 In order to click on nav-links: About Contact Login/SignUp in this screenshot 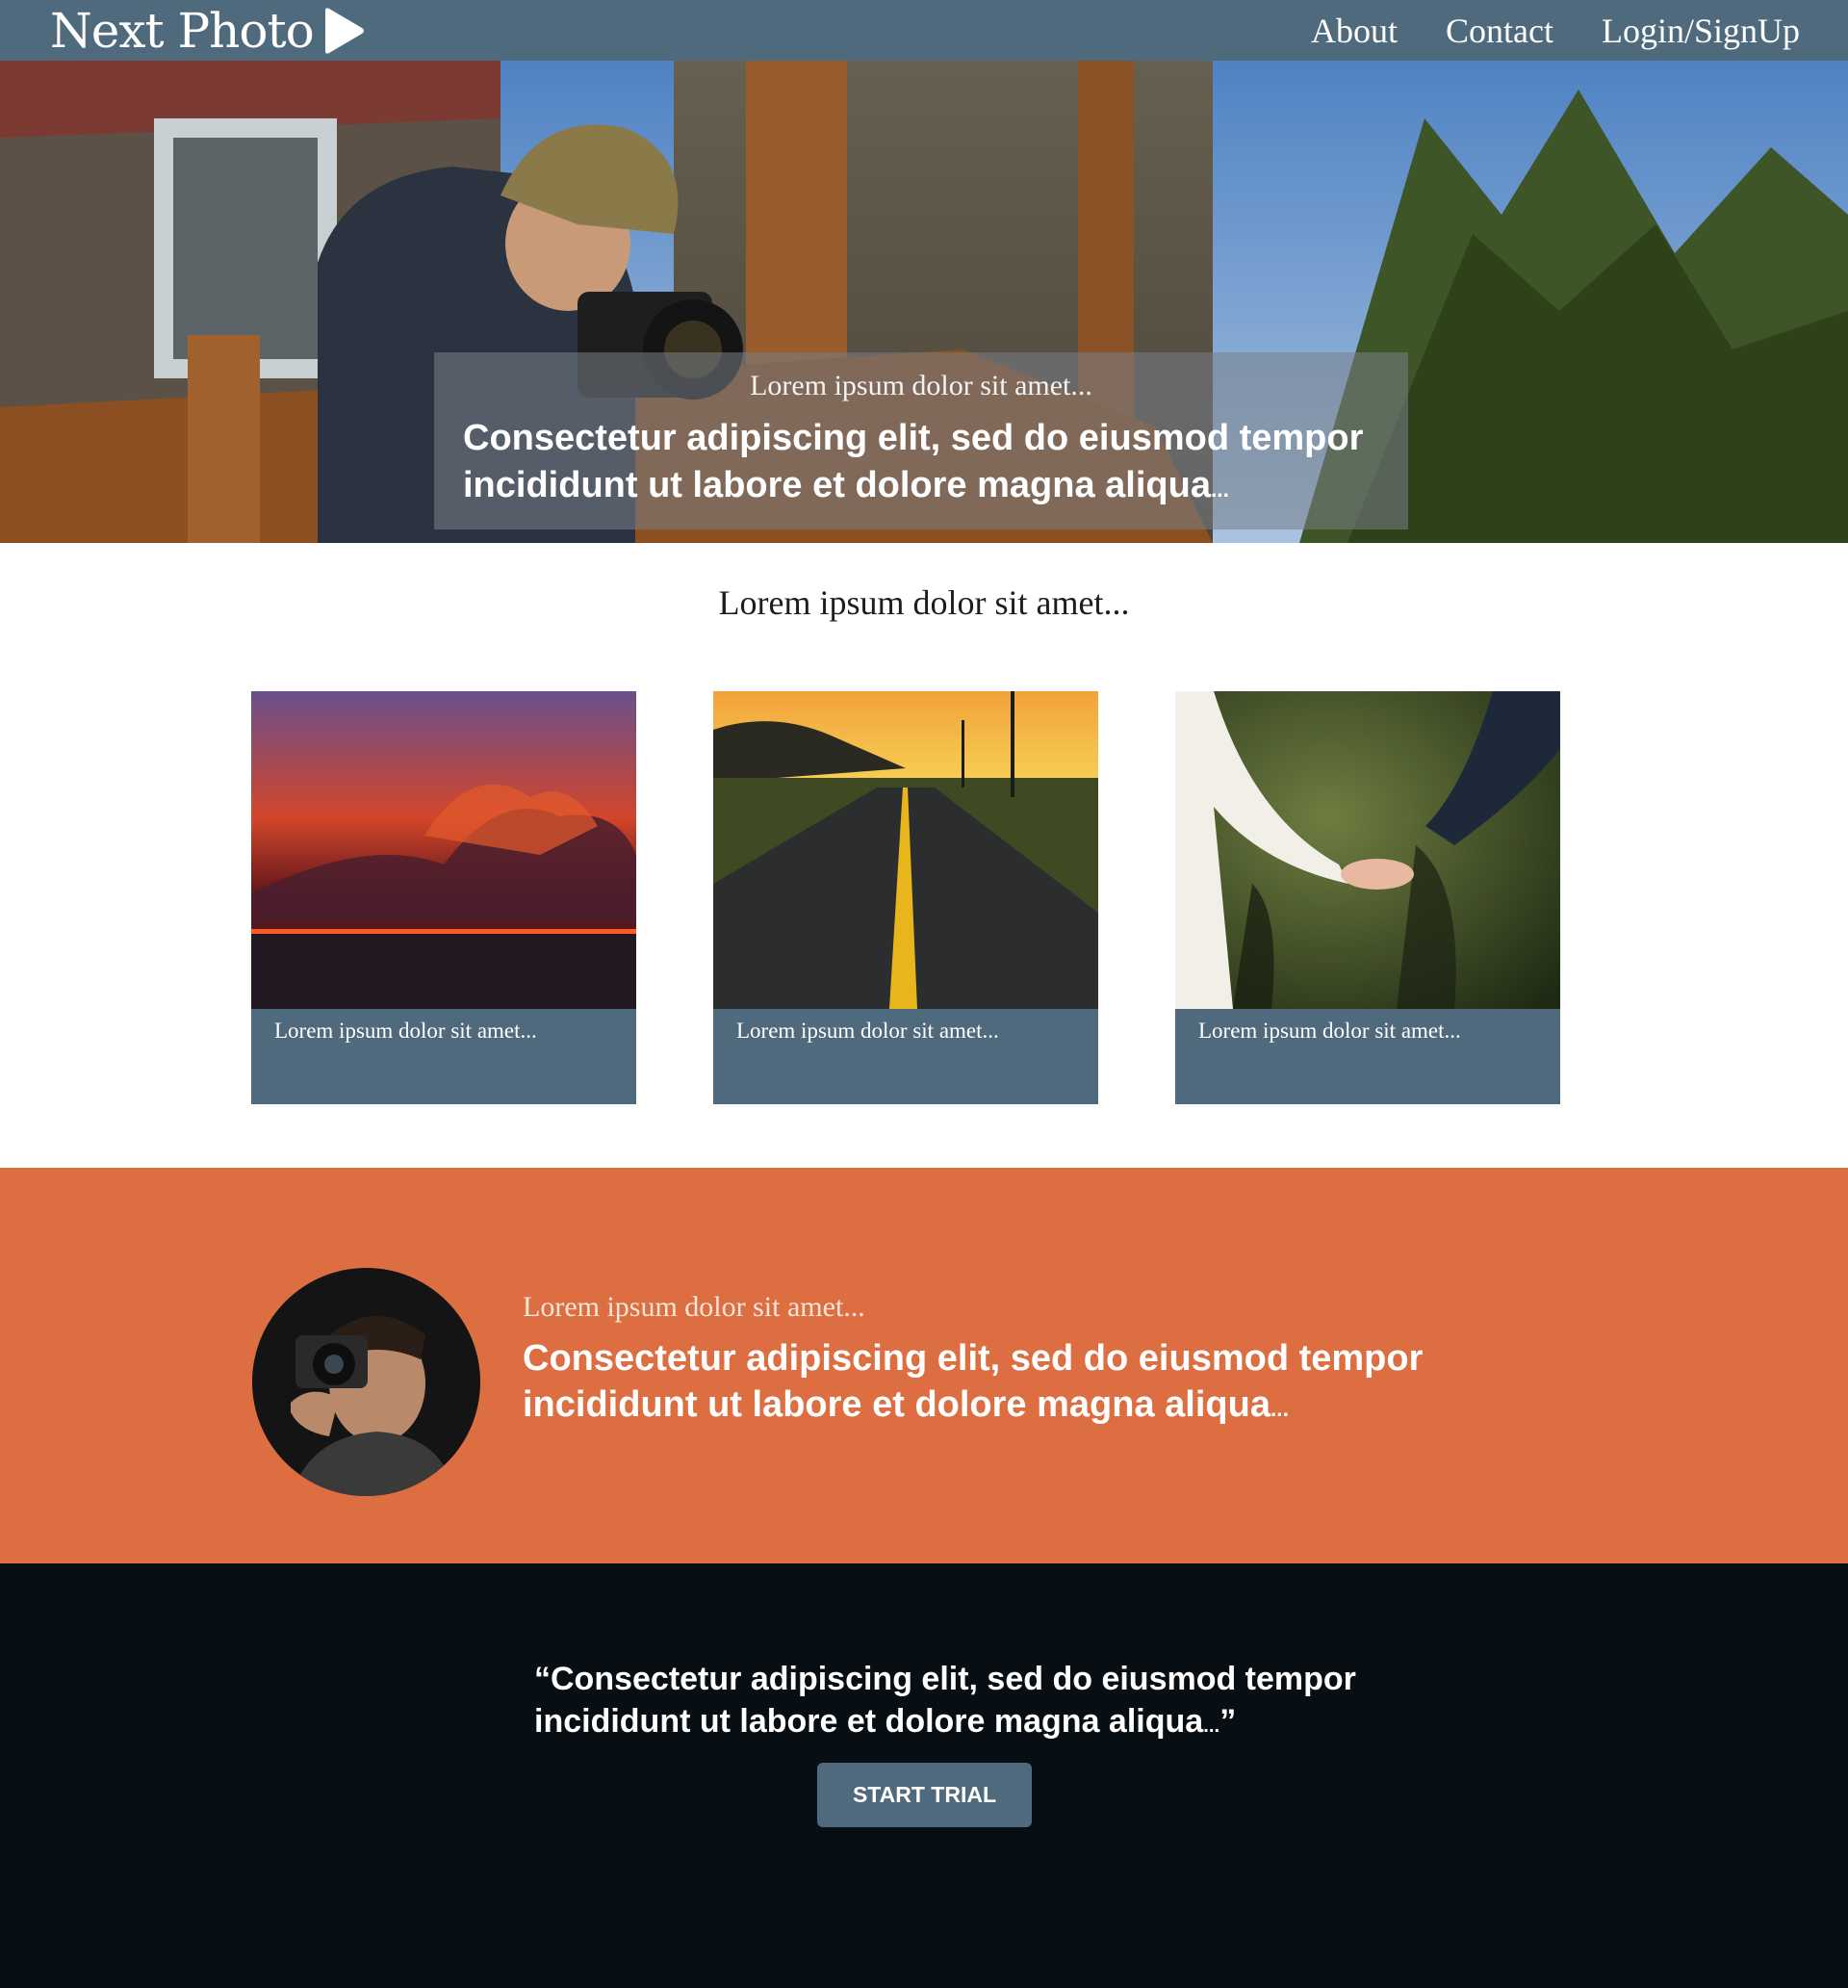, I will do `click(1531, 31)`.